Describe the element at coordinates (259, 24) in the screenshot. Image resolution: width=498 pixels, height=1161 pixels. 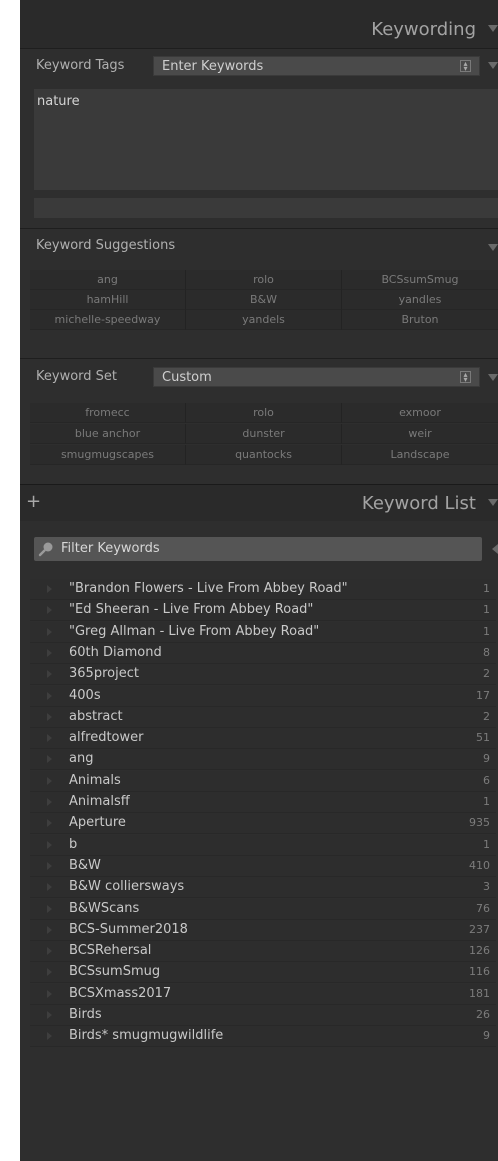
I see `keywording-header: Keywording` at that location.